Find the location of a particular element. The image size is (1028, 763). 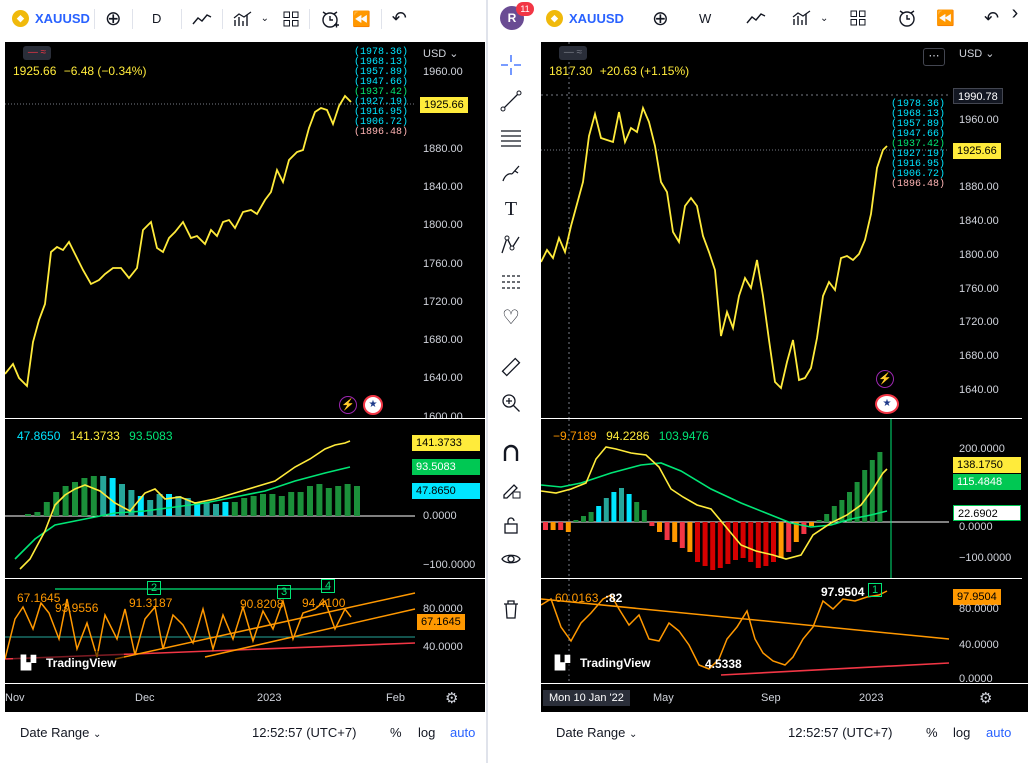

macd-value-hist: 47.8650 is located at coordinates (39, 436).